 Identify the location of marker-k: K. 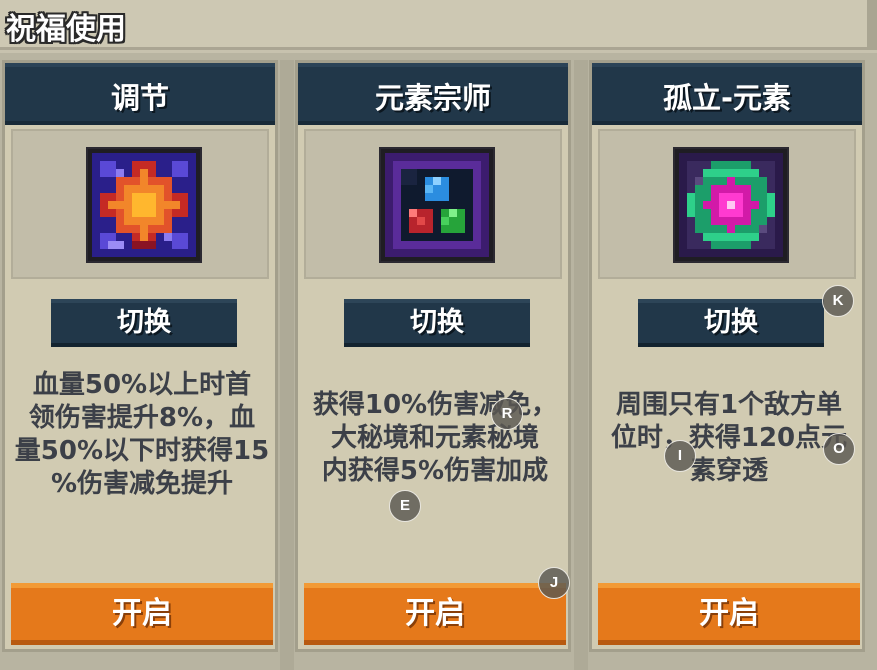
(838, 301).